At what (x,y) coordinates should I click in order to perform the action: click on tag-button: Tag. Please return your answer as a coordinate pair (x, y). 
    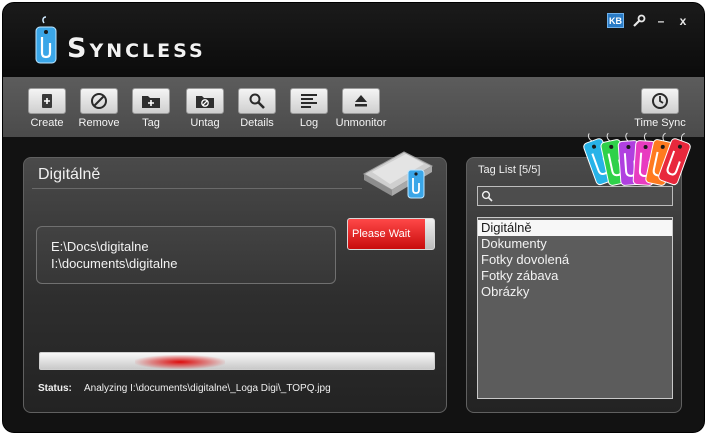
    Looking at the image, I should click on (151, 108).